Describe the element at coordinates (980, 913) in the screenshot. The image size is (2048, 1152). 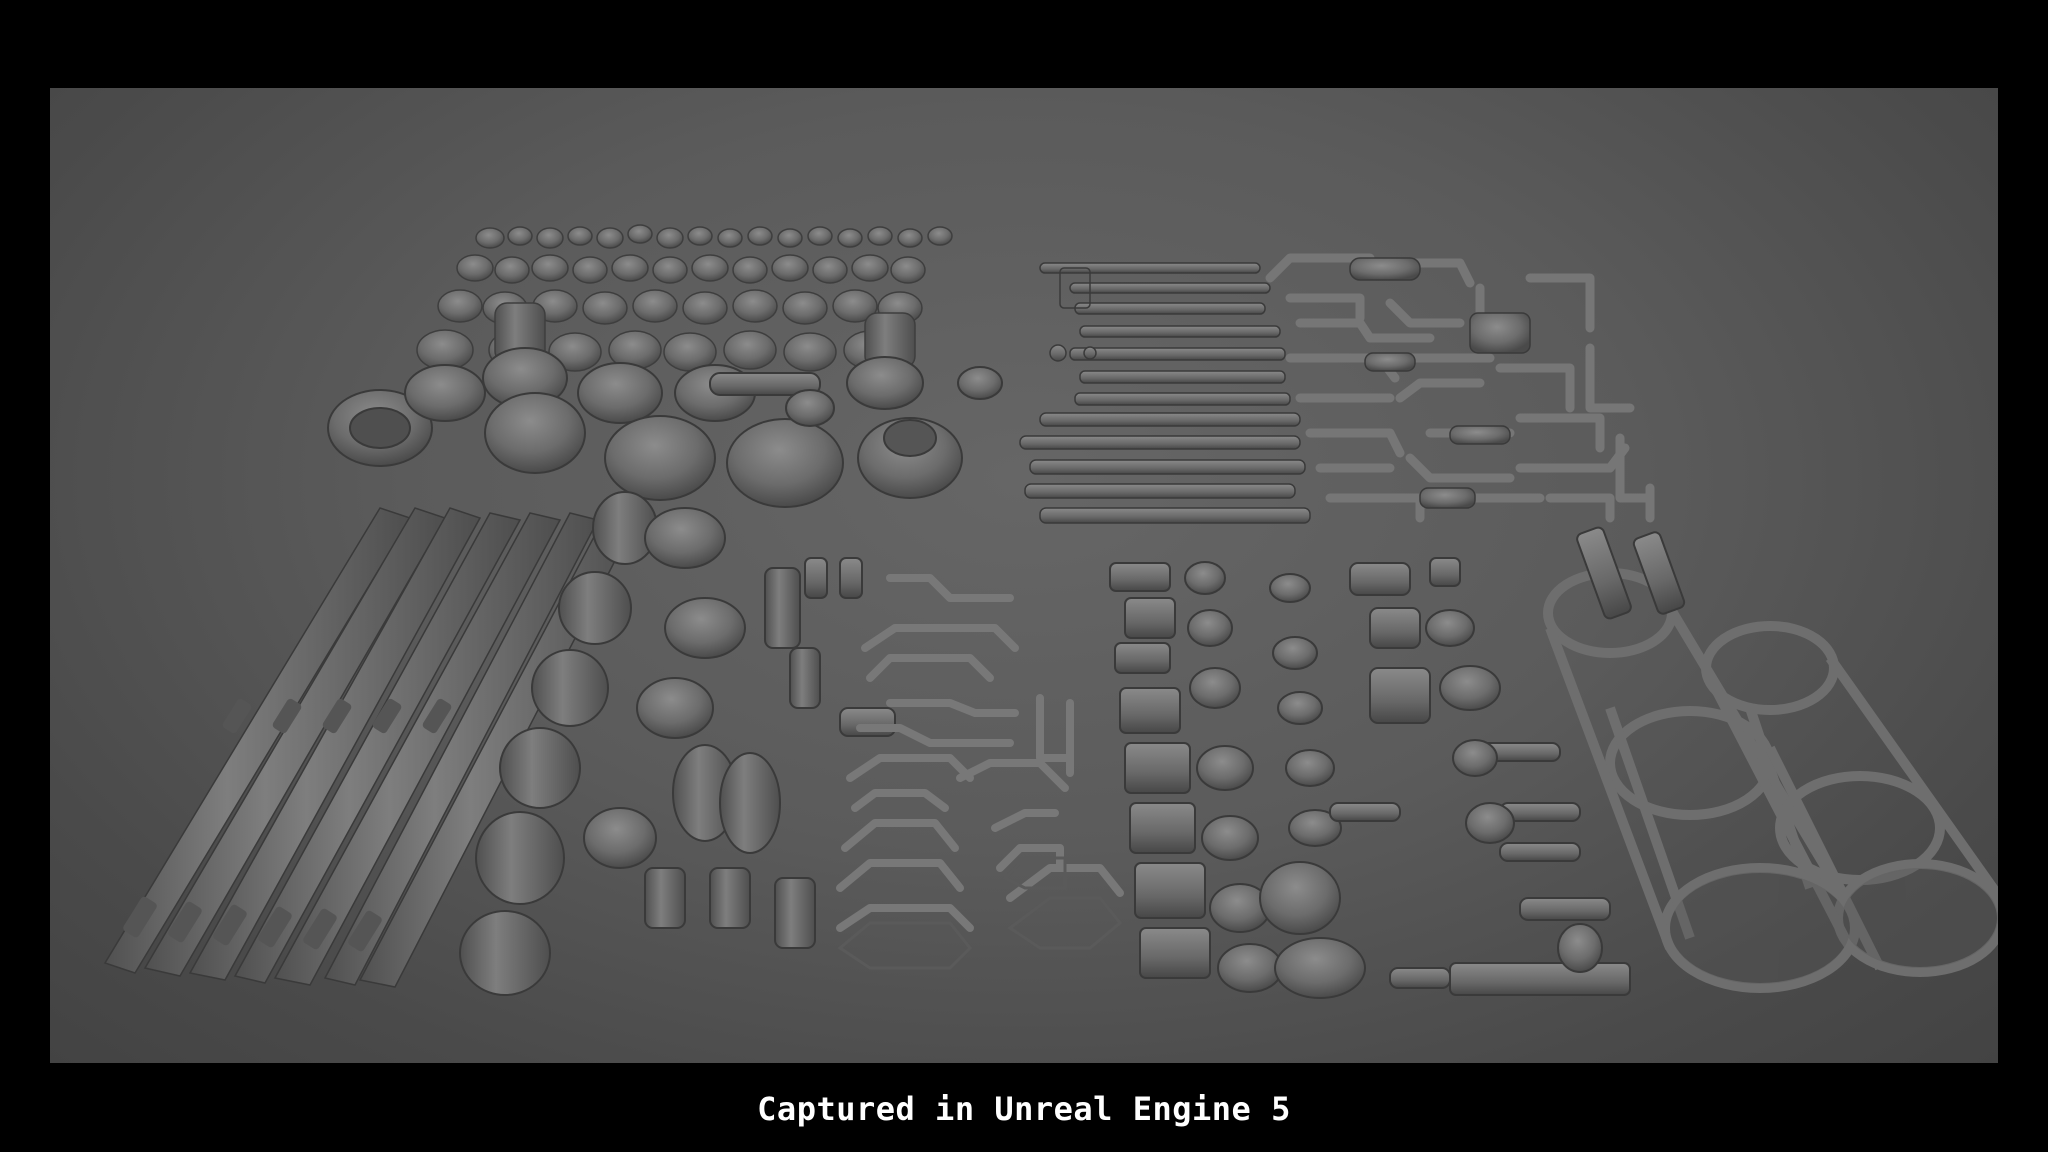
I see `bracket-wireframes` at that location.